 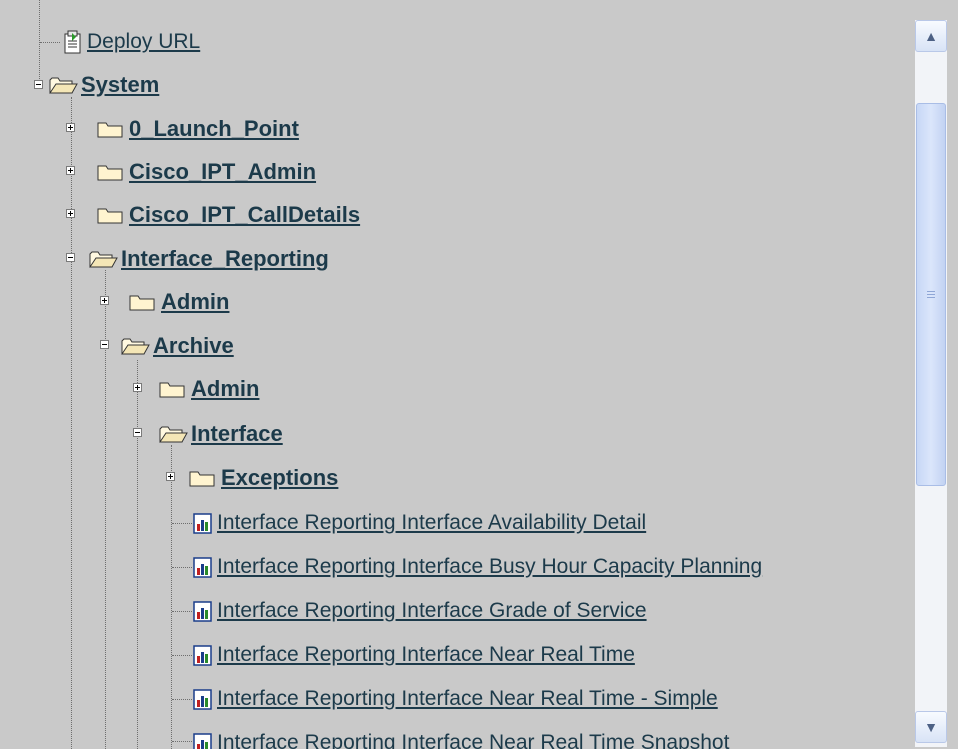 I want to click on scroll-down-button: ▼, so click(x=931, y=727).